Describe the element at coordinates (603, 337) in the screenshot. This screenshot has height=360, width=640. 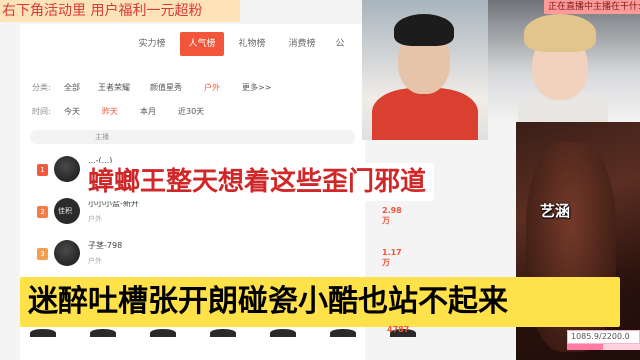
I see `event-counter: 1085.9/2200.0` at that location.